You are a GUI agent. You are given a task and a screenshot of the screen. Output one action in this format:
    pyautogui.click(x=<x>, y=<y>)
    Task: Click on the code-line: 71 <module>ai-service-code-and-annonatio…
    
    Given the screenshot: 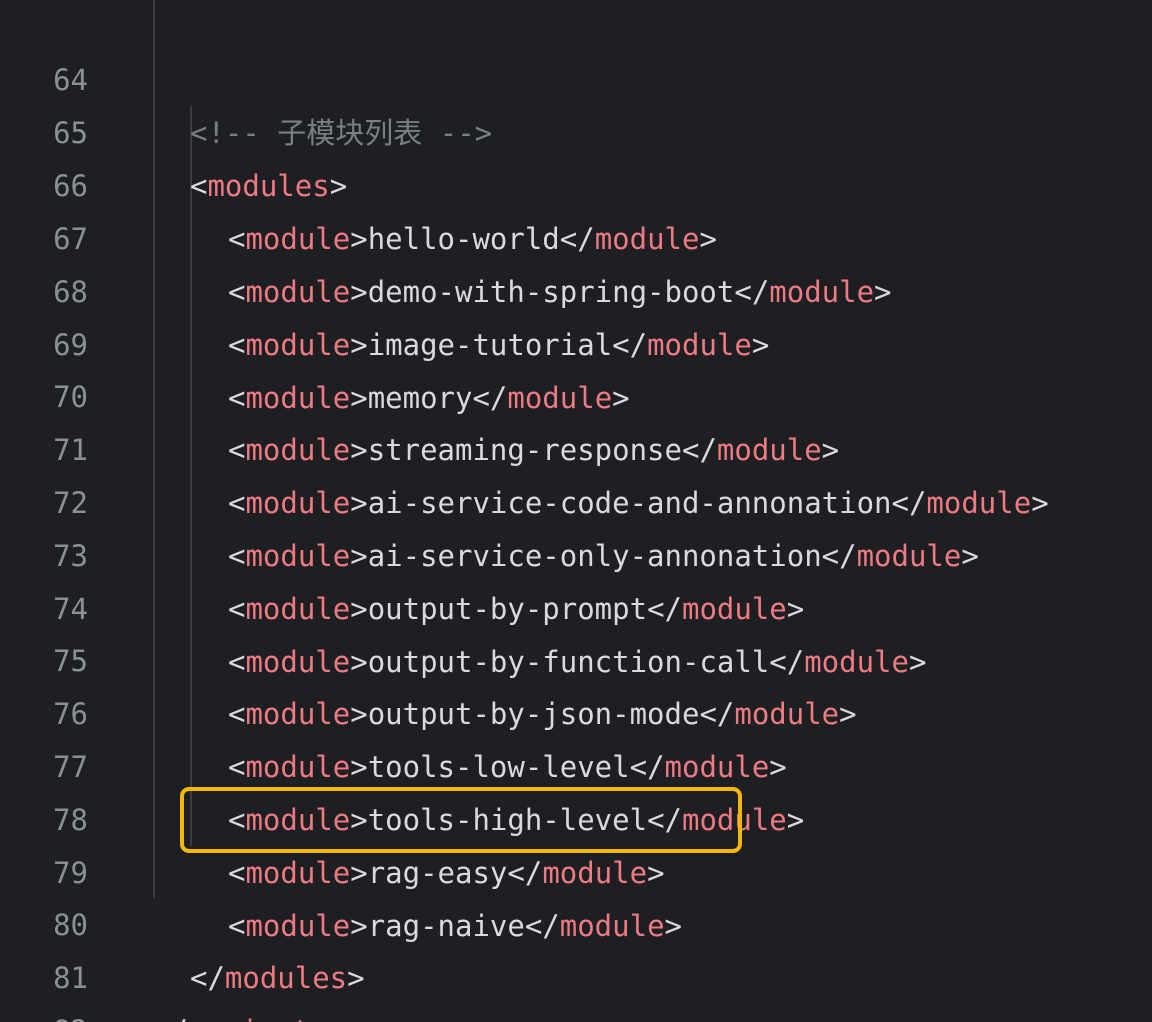 What is the action you would take?
    pyautogui.click(x=576, y=445)
    